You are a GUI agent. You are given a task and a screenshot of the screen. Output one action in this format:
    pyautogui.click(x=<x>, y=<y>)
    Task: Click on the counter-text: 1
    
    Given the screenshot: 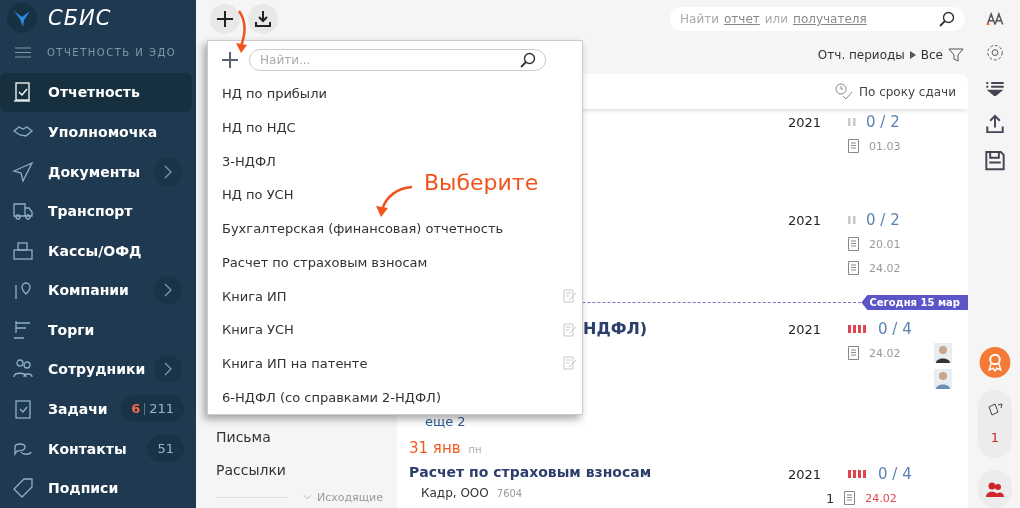 What is the action you would take?
    pyautogui.click(x=995, y=438)
    